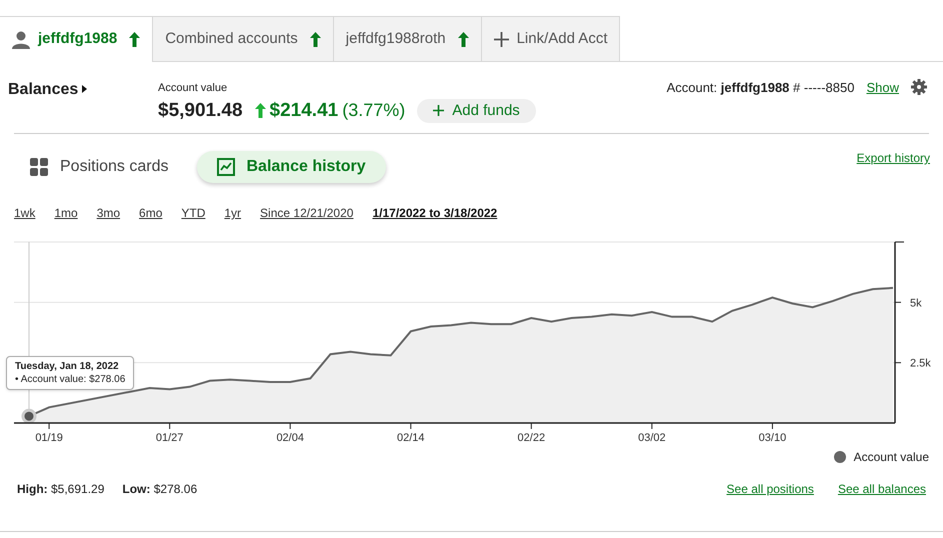 The height and width of the screenshot is (538, 943). I want to click on account-tab: Link/Add Acct, so click(551, 39).